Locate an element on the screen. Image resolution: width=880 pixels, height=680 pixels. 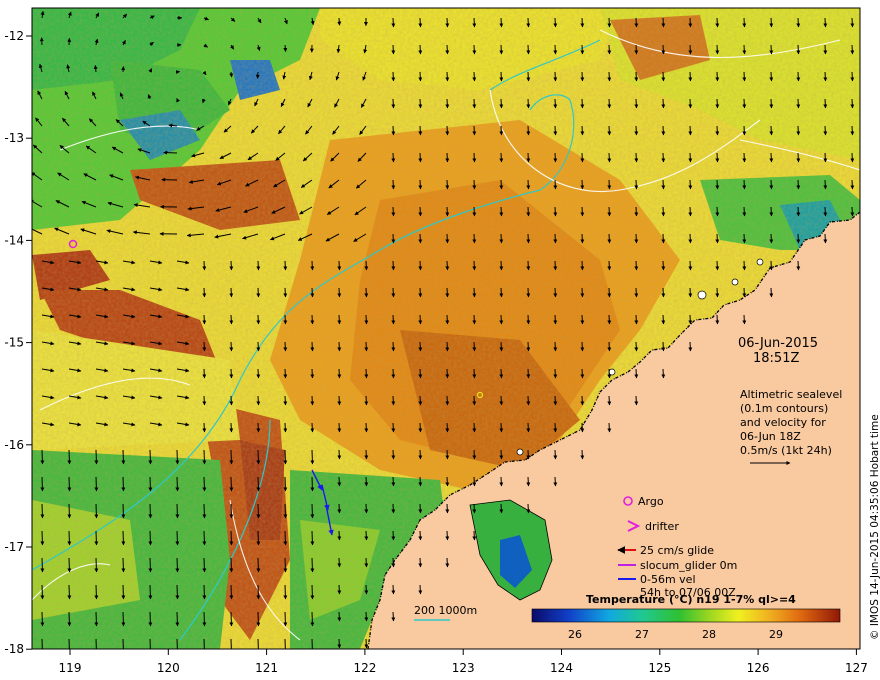
altimetry-line: 0.5m/s (1kt 24h) is located at coordinates (786, 450).